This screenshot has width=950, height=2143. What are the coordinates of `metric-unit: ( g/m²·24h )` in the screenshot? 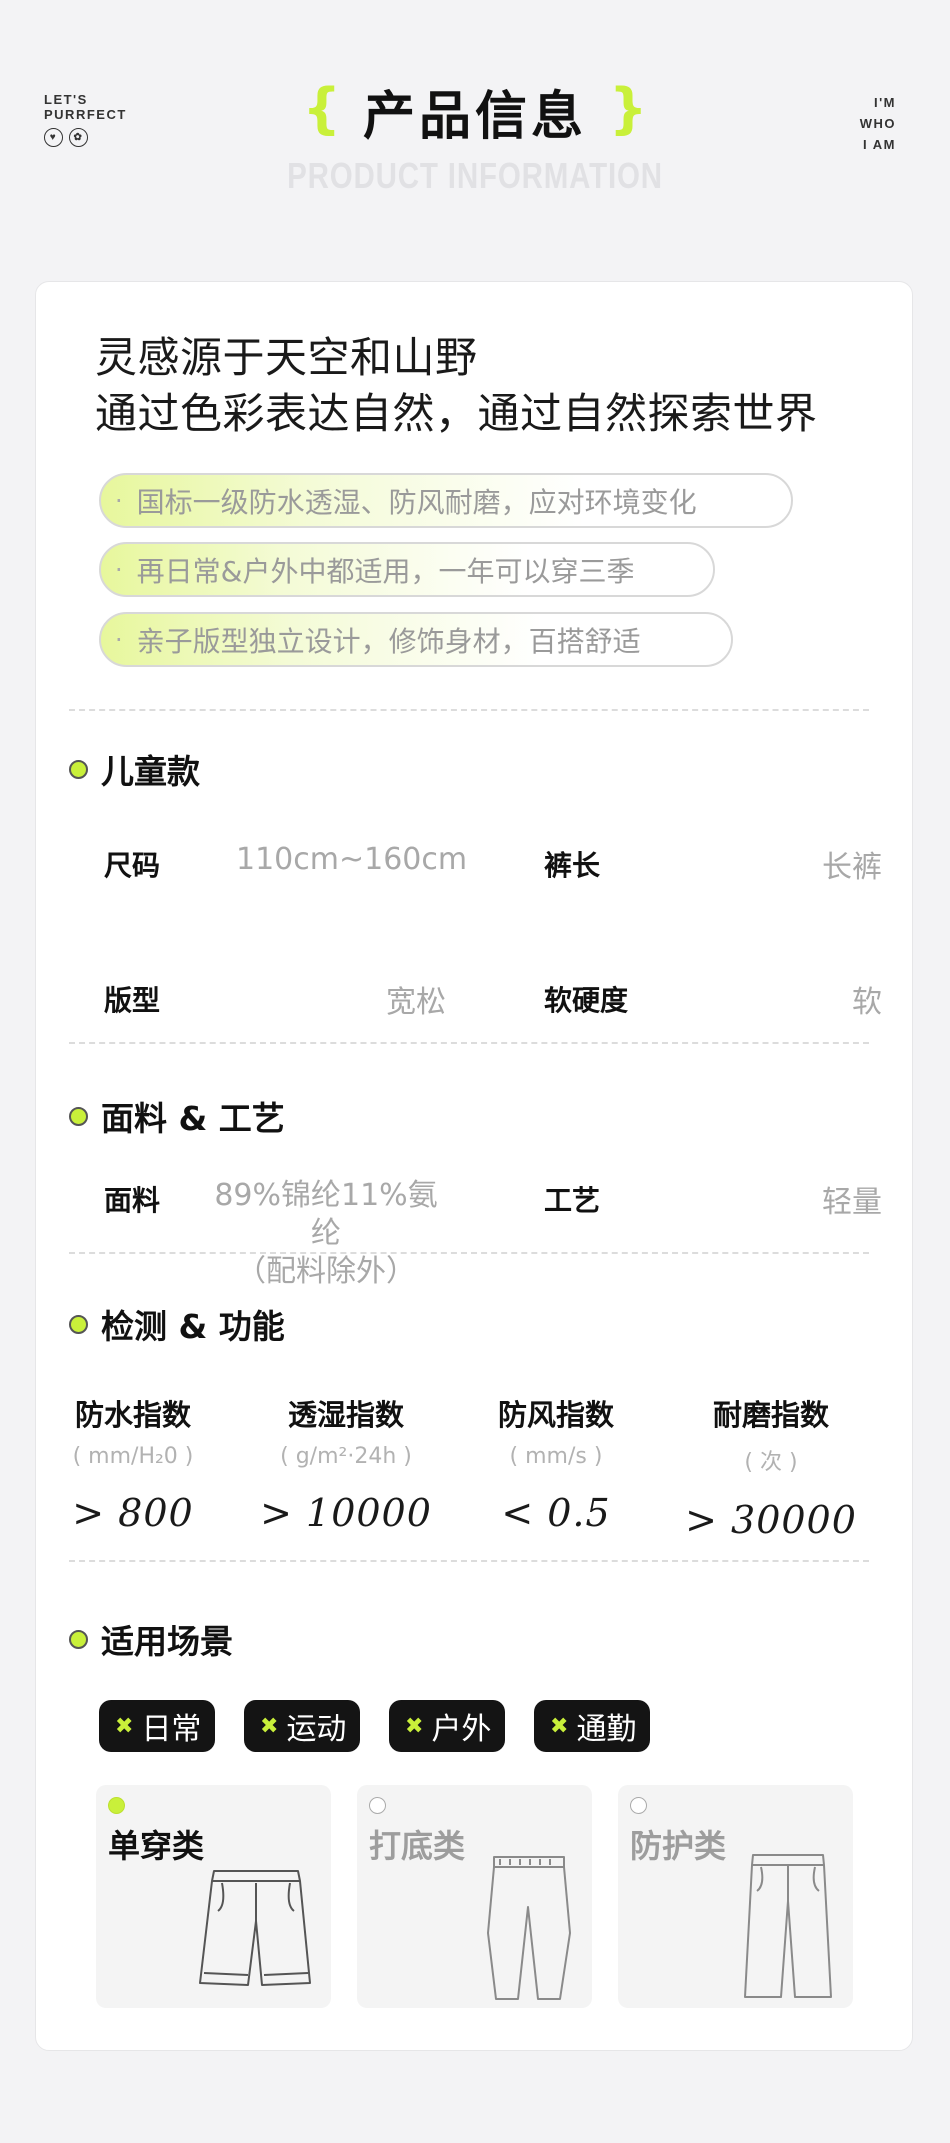 It's located at (346, 1456).